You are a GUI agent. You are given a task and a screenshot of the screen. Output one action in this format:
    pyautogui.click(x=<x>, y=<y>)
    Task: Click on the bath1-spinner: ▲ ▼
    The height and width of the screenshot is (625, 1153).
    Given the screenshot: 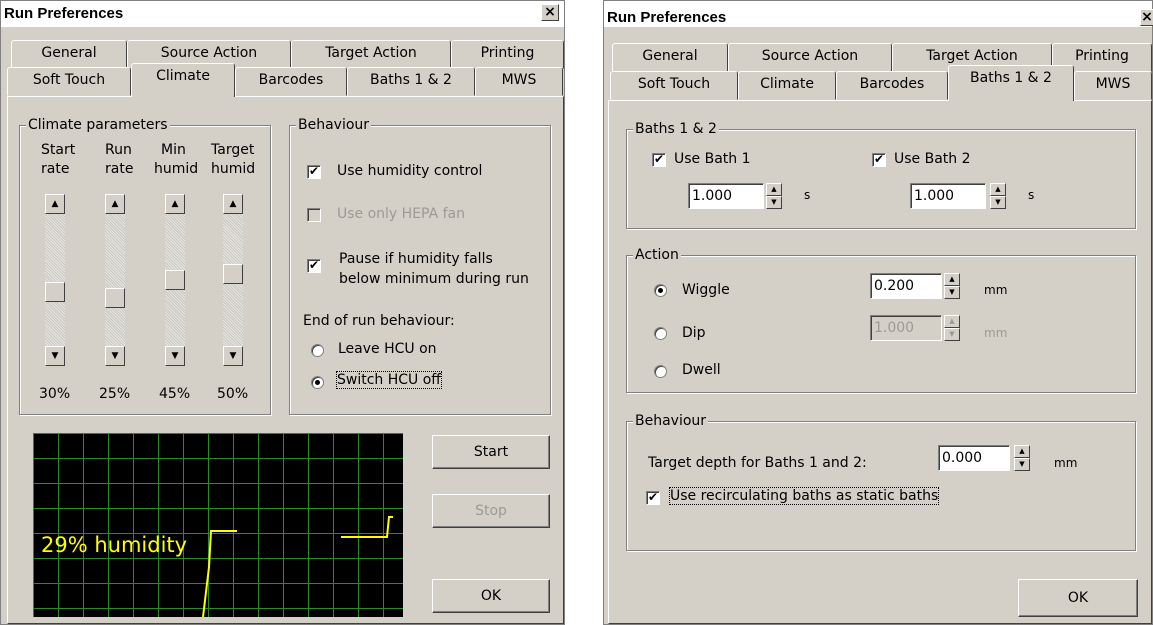 What is the action you would take?
    pyautogui.click(x=774, y=196)
    